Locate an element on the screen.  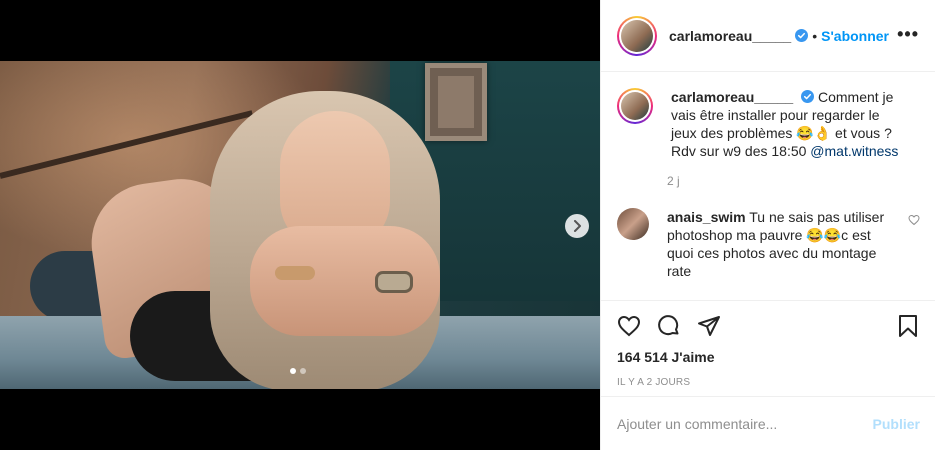
comment-icon is located at coordinates (669, 326).